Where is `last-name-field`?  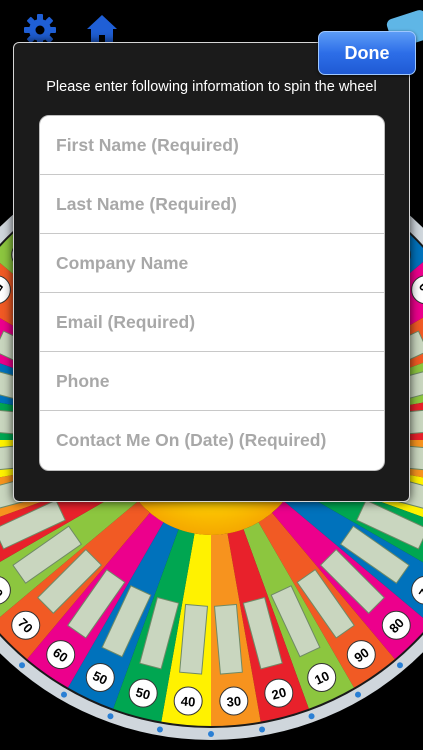
last-name-field is located at coordinates (212, 204).